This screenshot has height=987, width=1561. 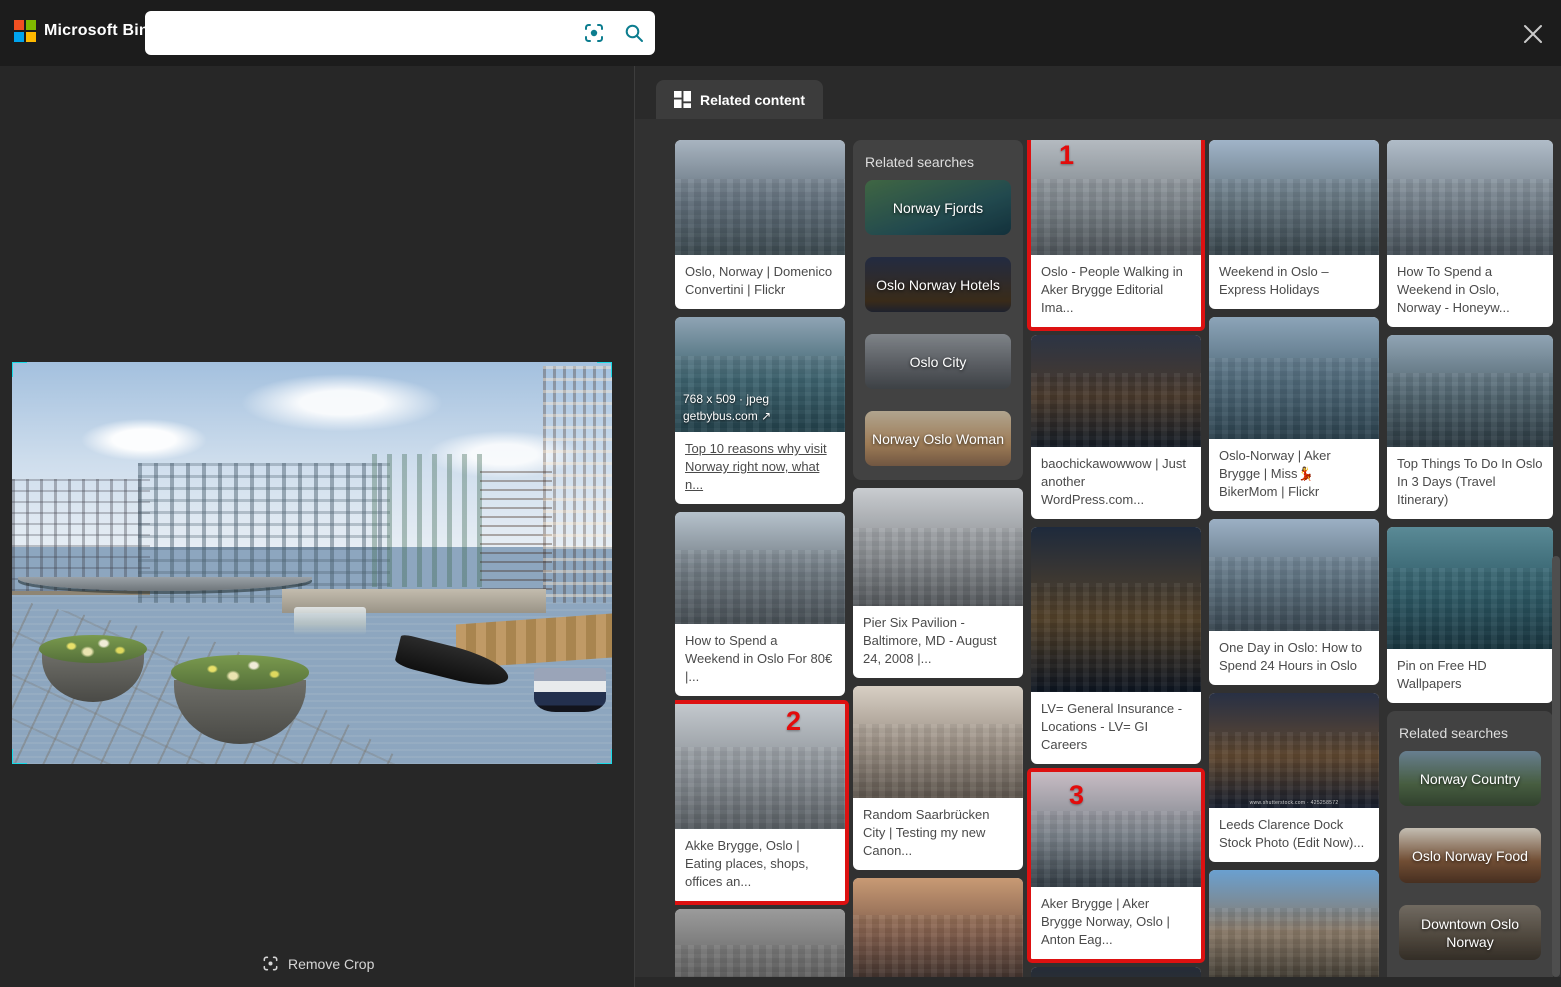 I want to click on crop-handle-bottom-right, so click(x=604, y=756).